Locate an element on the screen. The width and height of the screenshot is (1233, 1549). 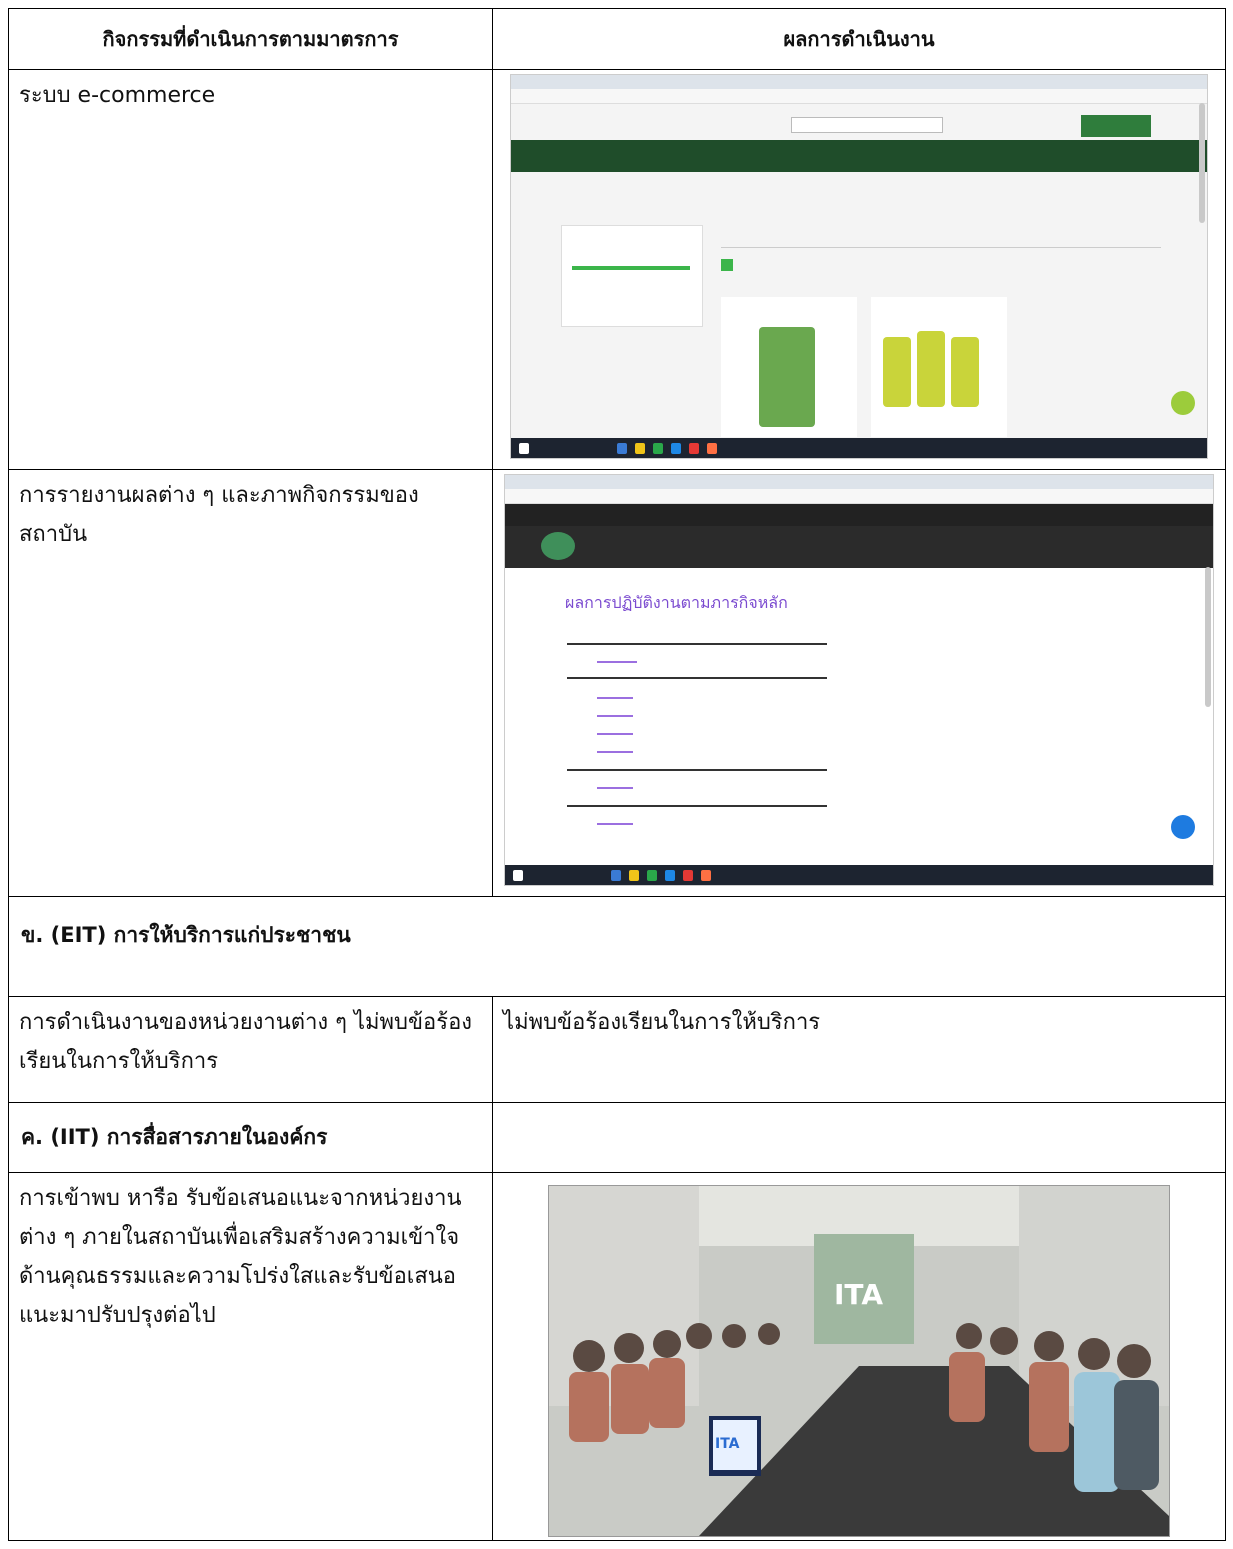
section-row: ข. (EIT) การให้บริการแก่ประชาชน is located at coordinates (617, 946).